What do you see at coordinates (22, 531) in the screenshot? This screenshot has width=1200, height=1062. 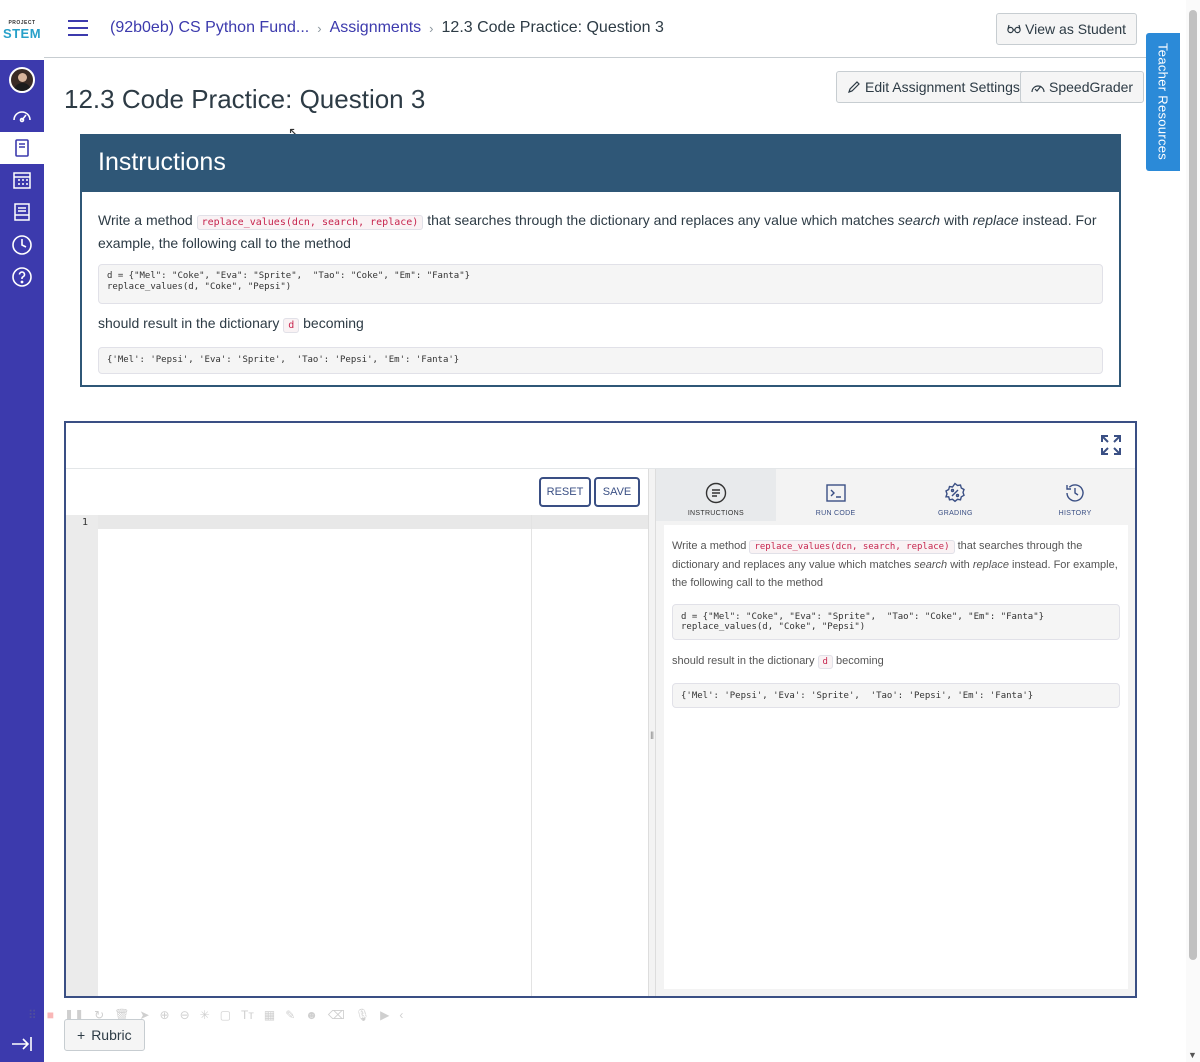 I see `global-nav: PROJECT STEM` at bounding box center [22, 531].